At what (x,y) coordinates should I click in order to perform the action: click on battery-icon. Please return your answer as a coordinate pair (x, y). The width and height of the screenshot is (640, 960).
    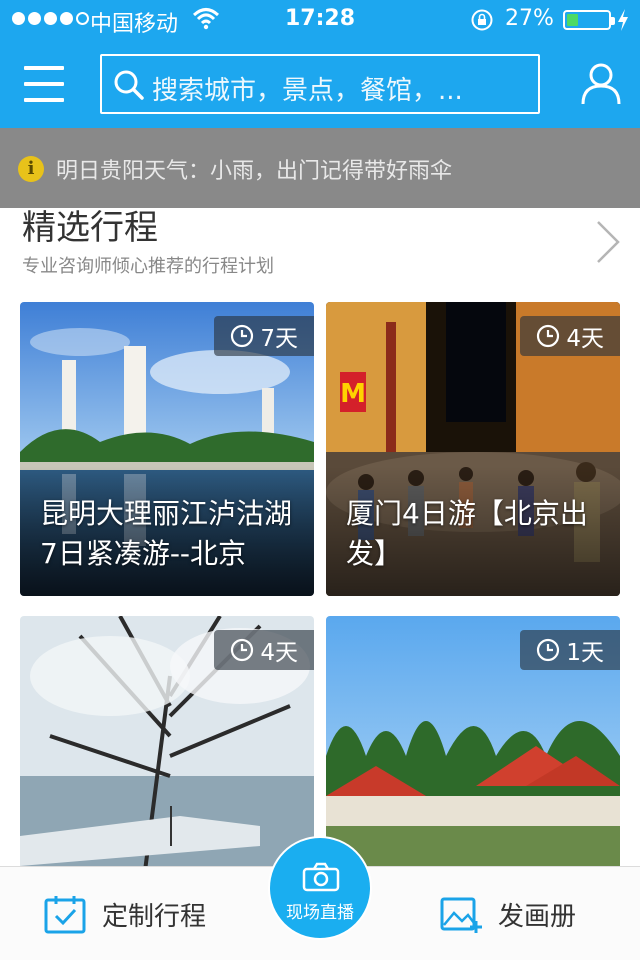
    Looking at the image, I should click on (589, 20).